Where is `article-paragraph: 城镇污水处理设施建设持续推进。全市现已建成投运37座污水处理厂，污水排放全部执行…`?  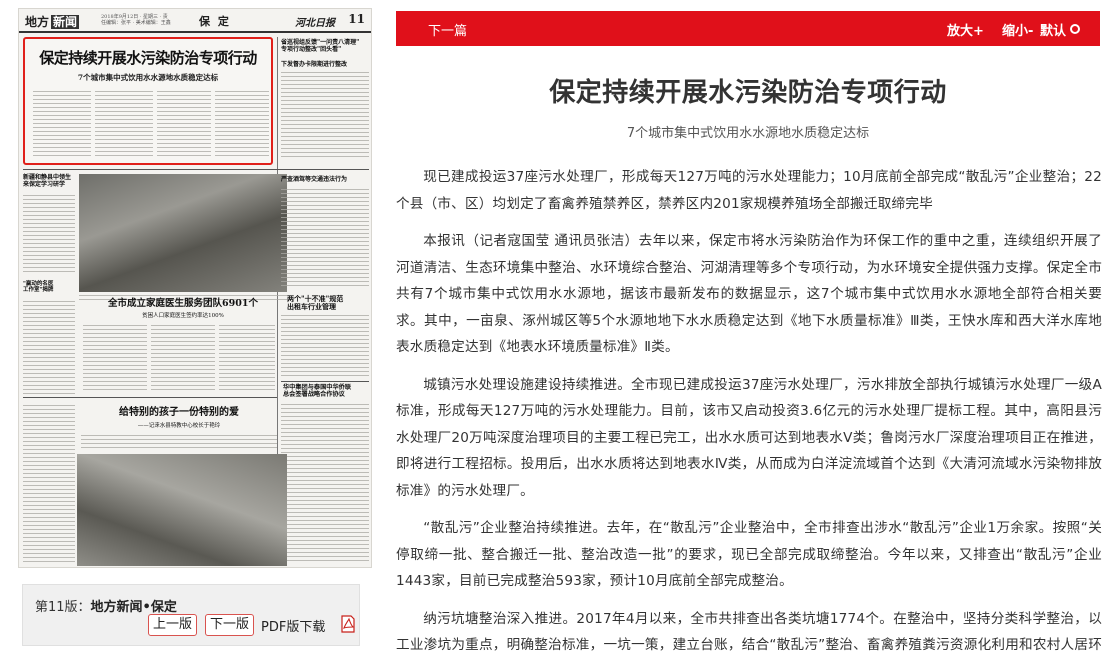 article-paragraph: 城镇污水处理设施建设持续推进。全市现已建成投运37座污水处理厂，污水排放全部执行… is located at coordinates (749, 437).